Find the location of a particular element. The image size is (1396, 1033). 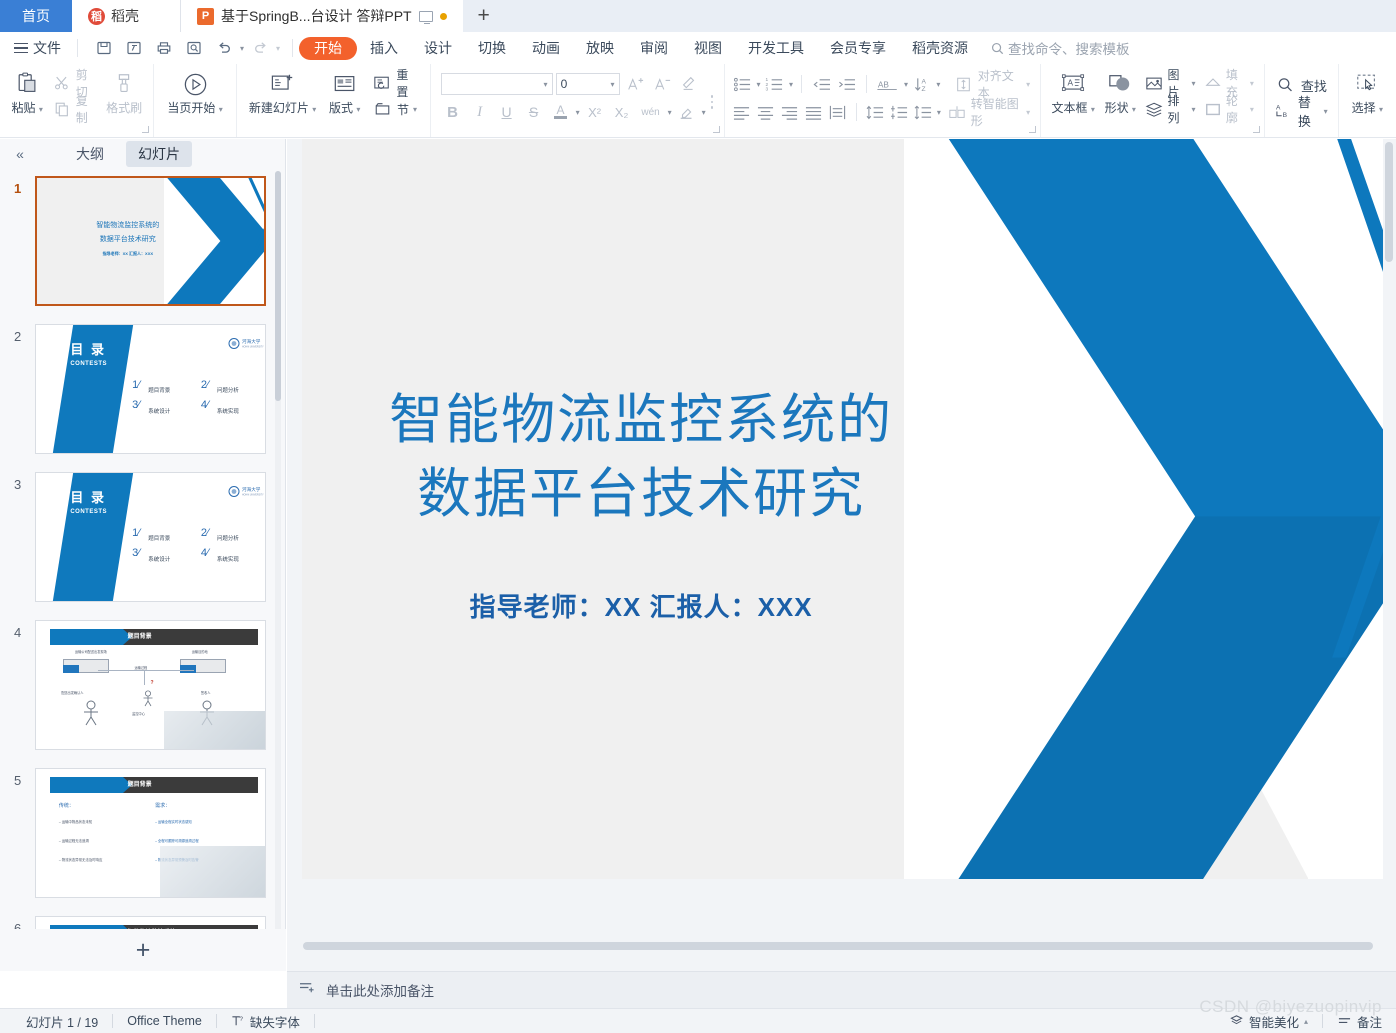

align-right-button is located at coordinates (789, 112).